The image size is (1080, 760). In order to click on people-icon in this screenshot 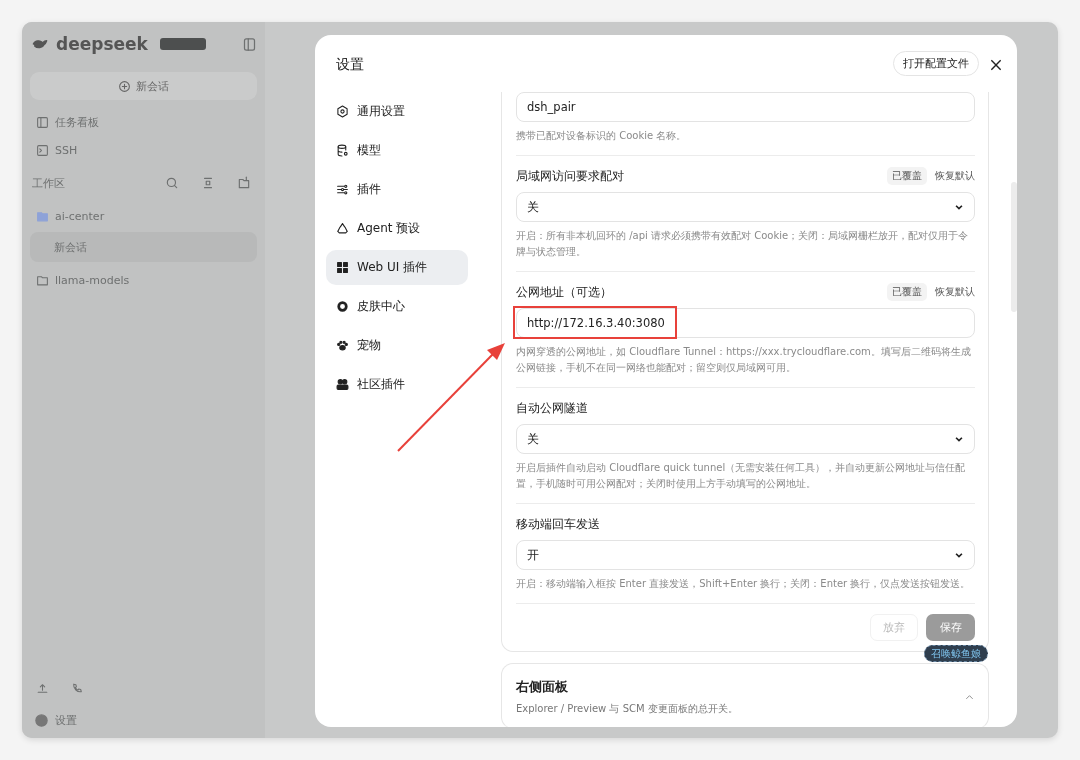, I will do `click(342, 384)`.